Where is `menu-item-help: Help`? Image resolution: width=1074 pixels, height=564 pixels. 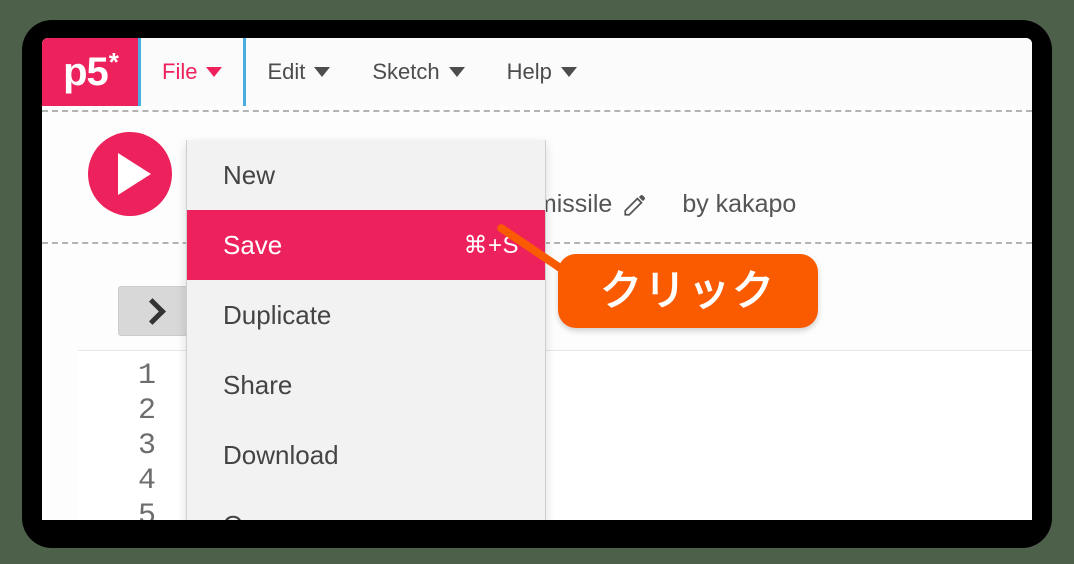
menu-item-help: Help is located at coordinates (542, 72).